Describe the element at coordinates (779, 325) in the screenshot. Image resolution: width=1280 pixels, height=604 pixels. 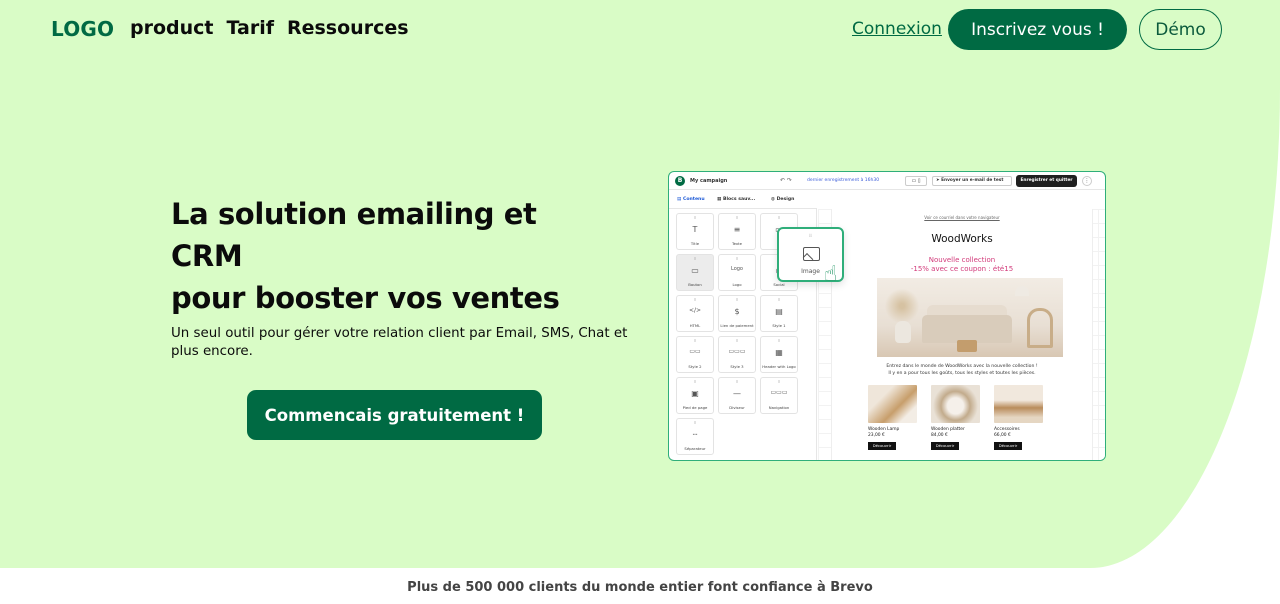
I see `tile-label: Style 1` at that location.